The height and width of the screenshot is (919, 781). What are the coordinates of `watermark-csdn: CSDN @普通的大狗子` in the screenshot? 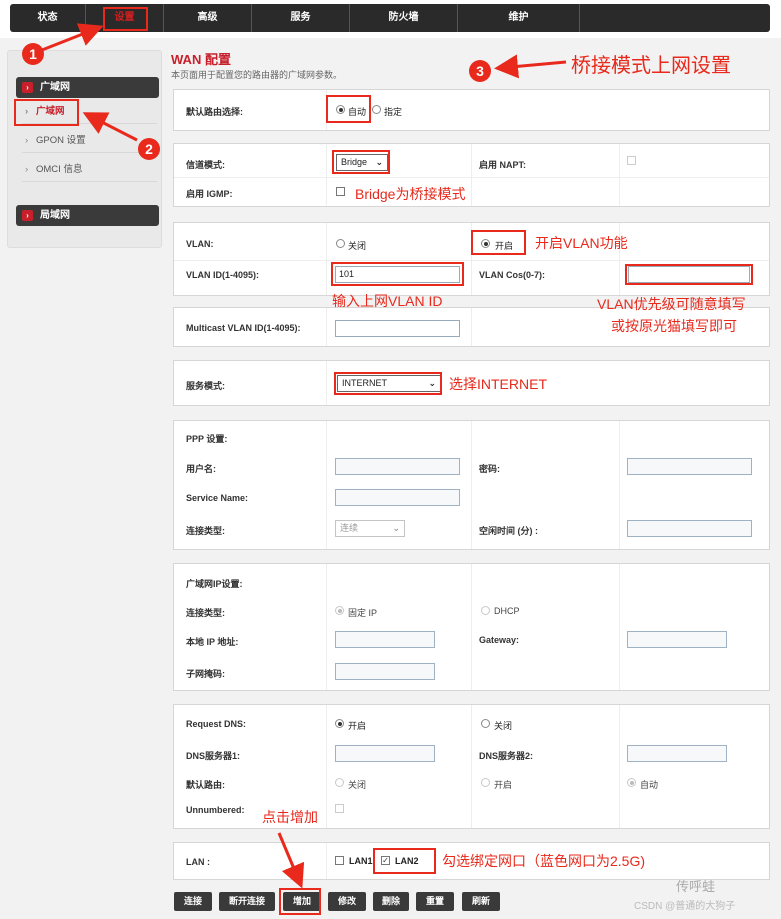 It's located at (685, 906).